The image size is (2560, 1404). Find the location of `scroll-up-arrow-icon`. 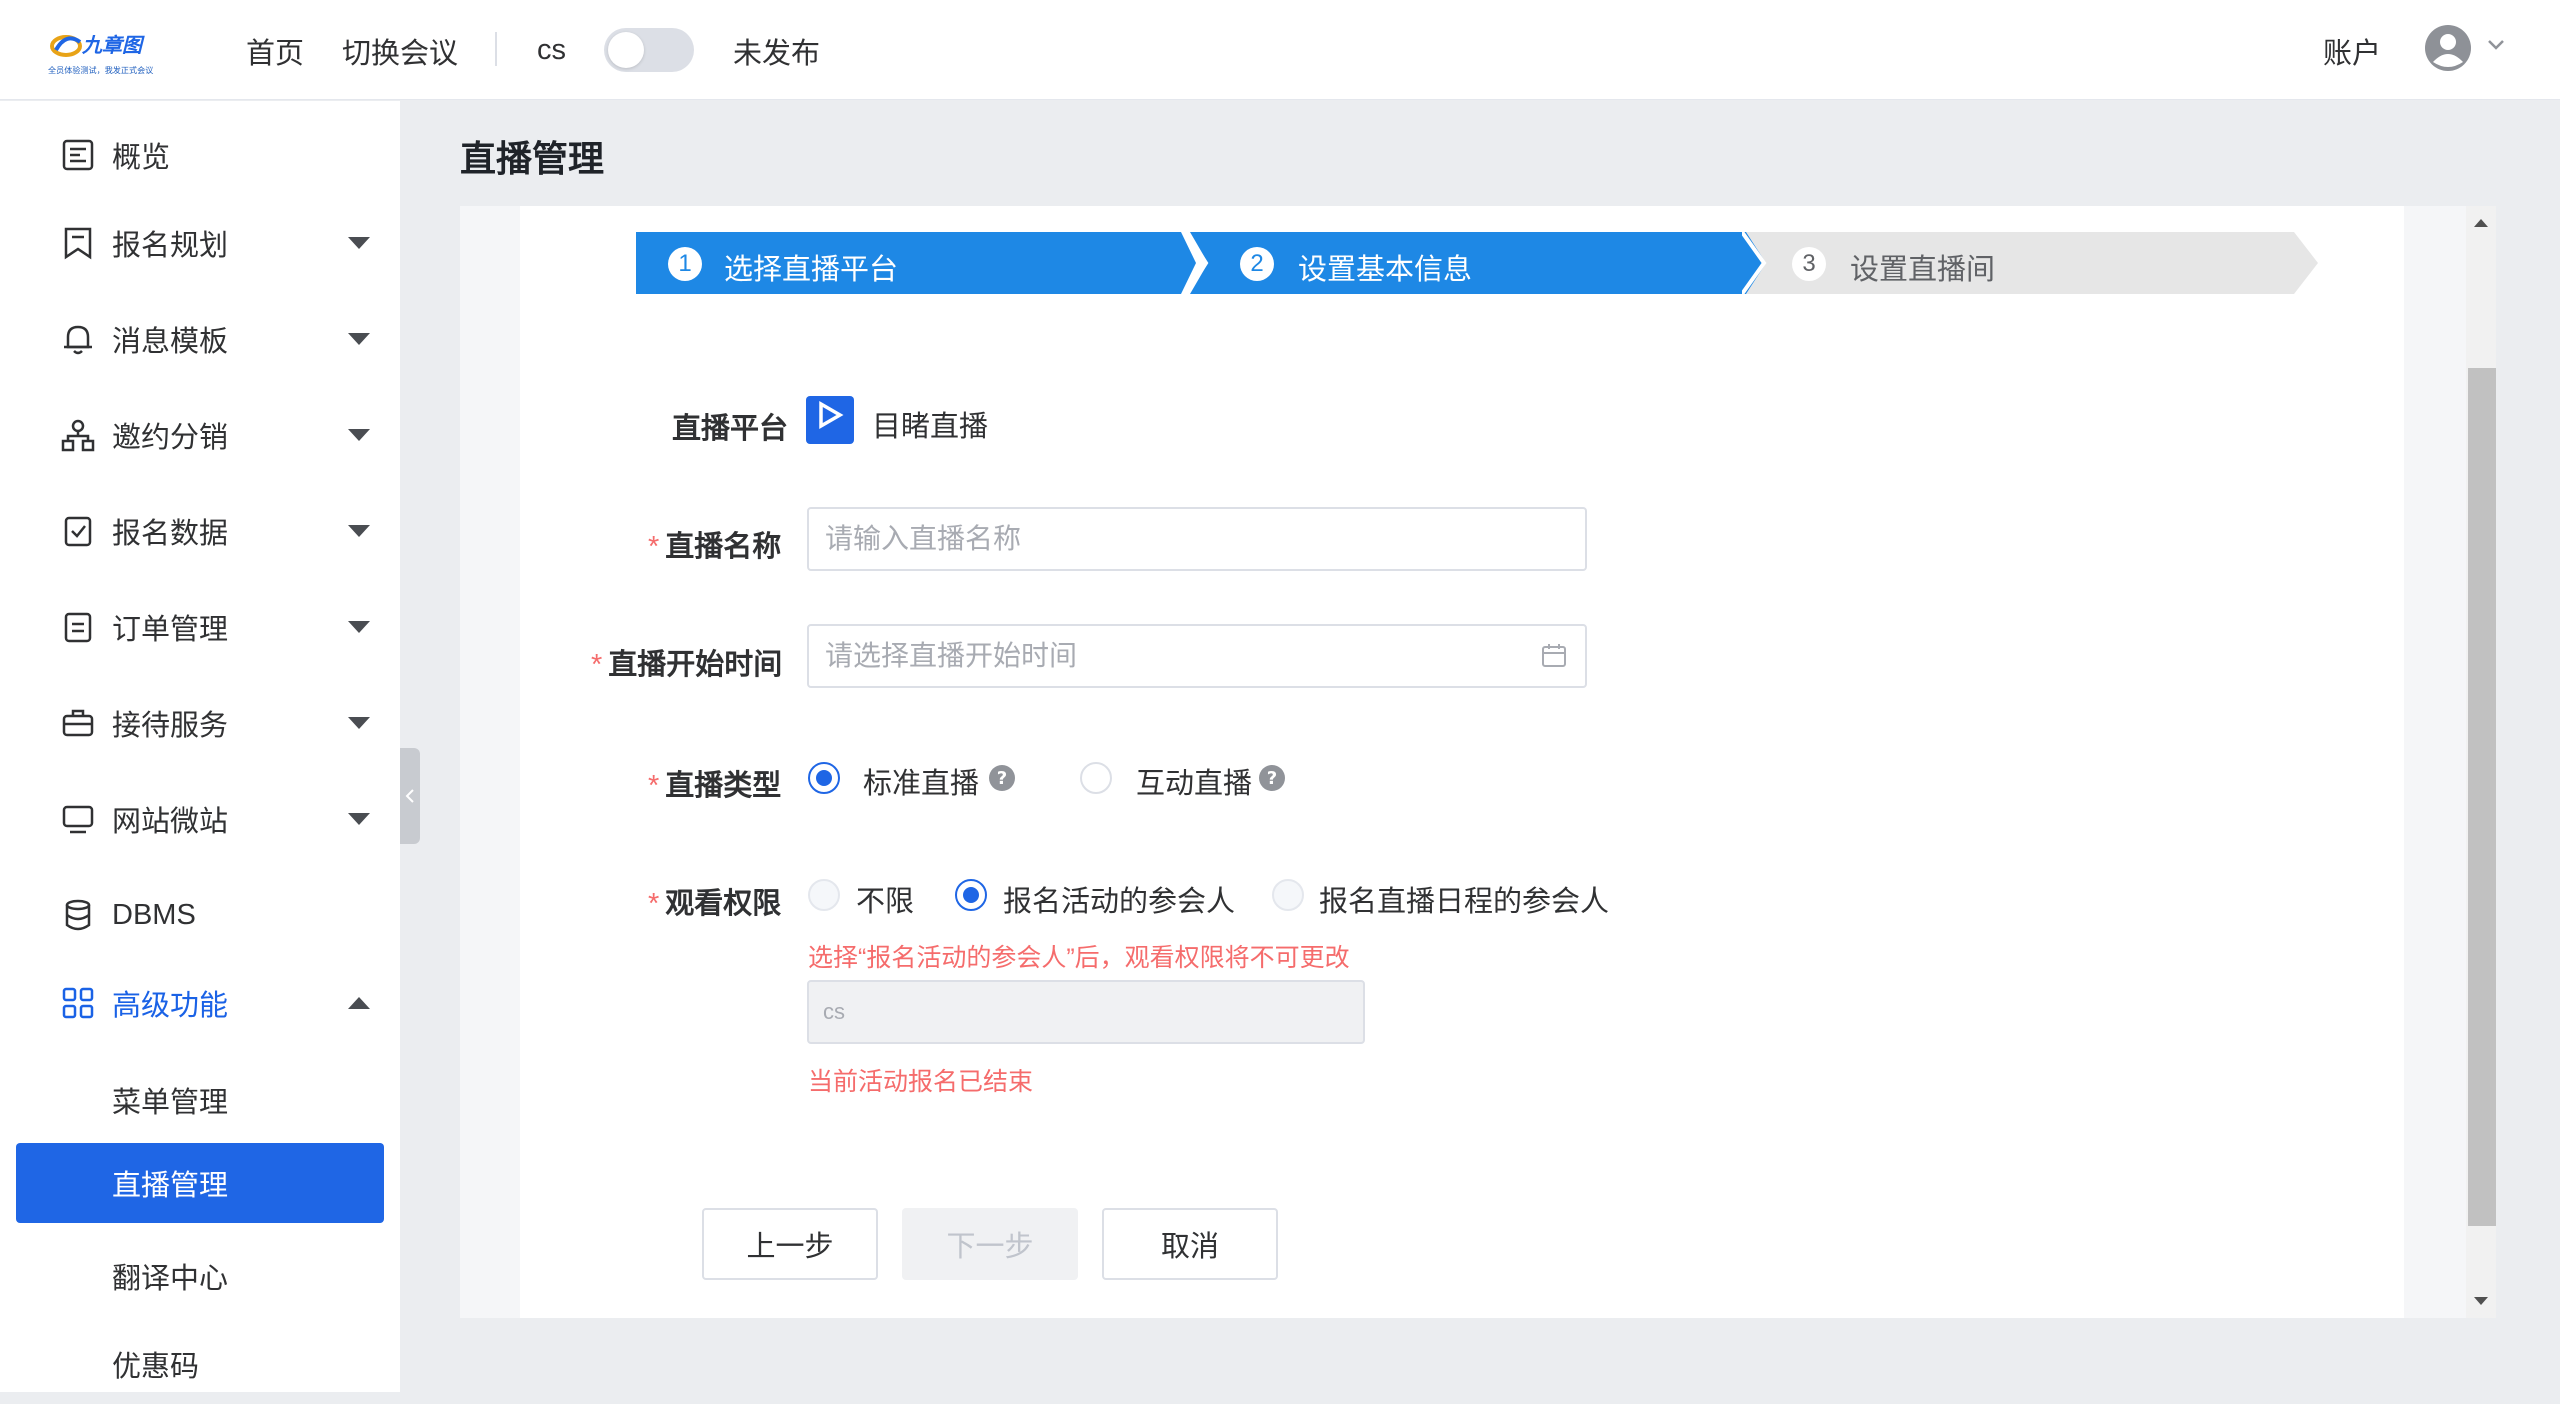

scroll-up-arrow-icon is located at coordinates (2481, 223).